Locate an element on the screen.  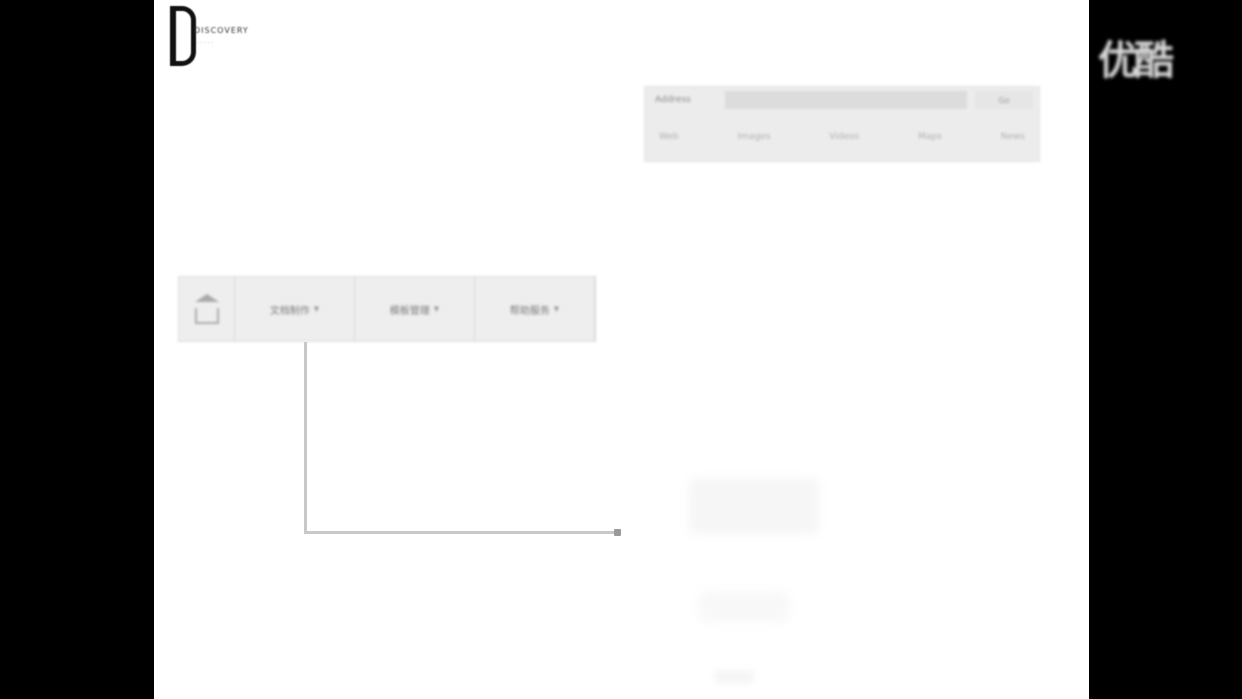
tab-templates: 模板管理 ▼ is located at coordinates (415, 309).